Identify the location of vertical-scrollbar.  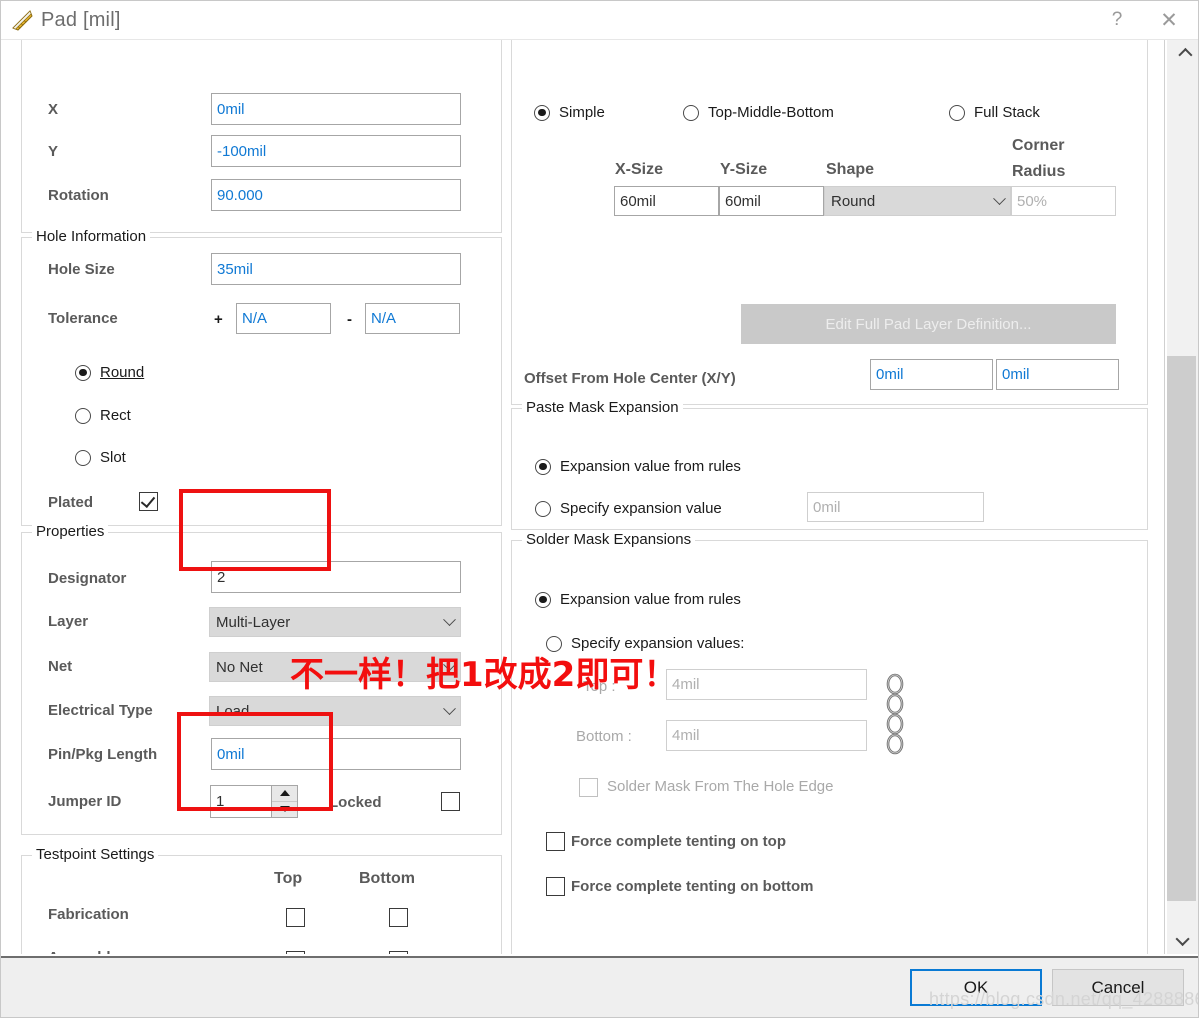
(1182, 497).